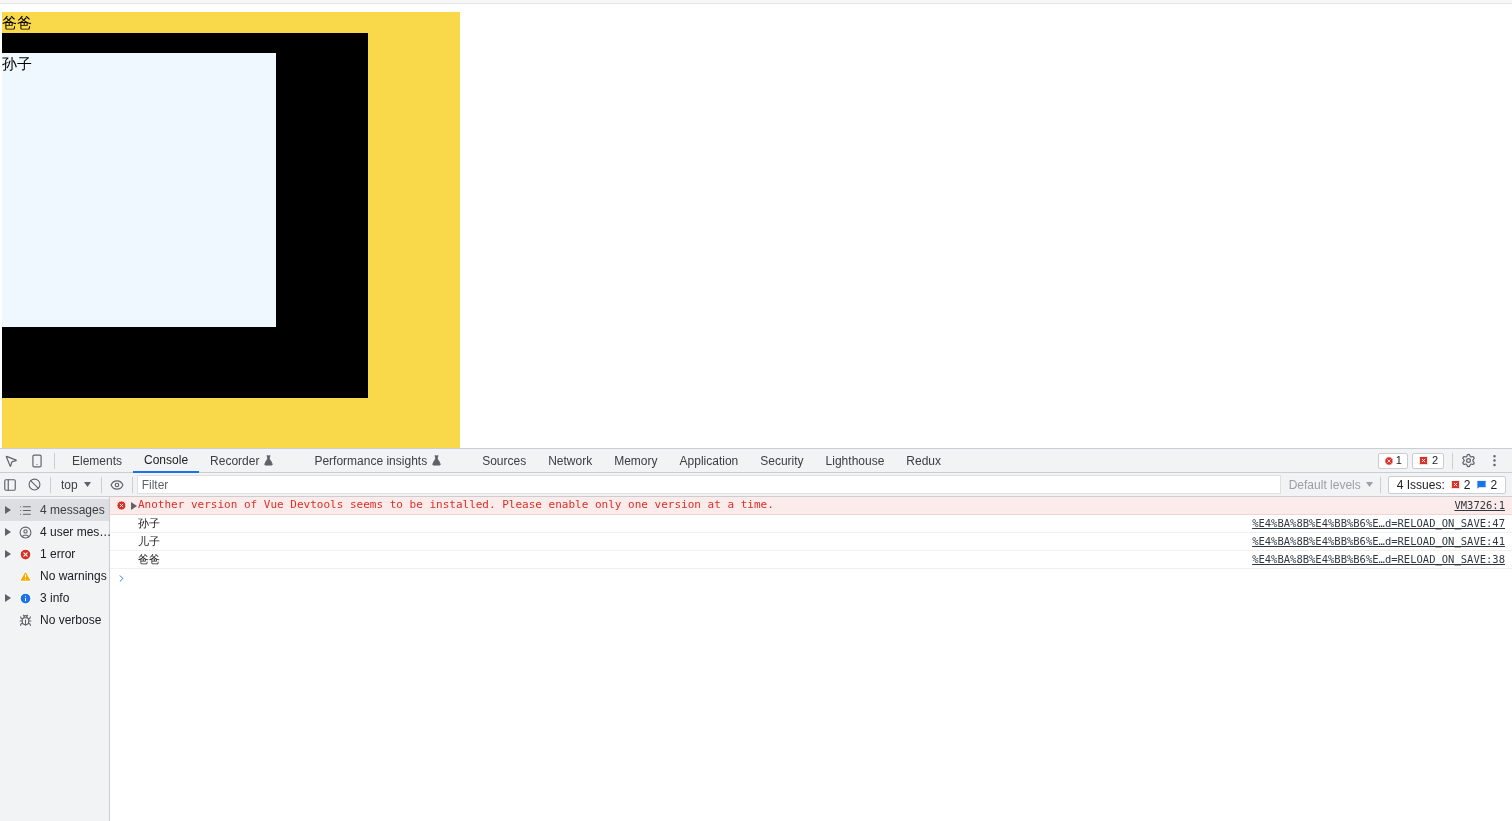 The image size is (1512, 821). Describe the element at coordinates (25, 576) in the screenshot. I see `warning-icon` at that location.